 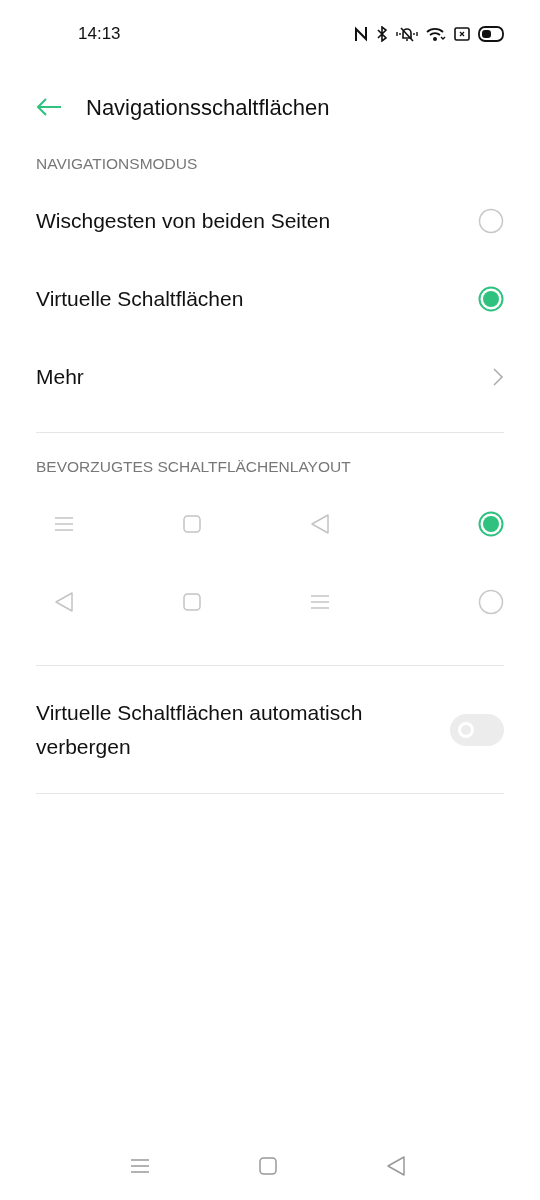 What do you see at coordinates (140, 299) in the screenshot?
I see `option-label: Virtuelle Schaltflächen` at bounding box center [140, 299].